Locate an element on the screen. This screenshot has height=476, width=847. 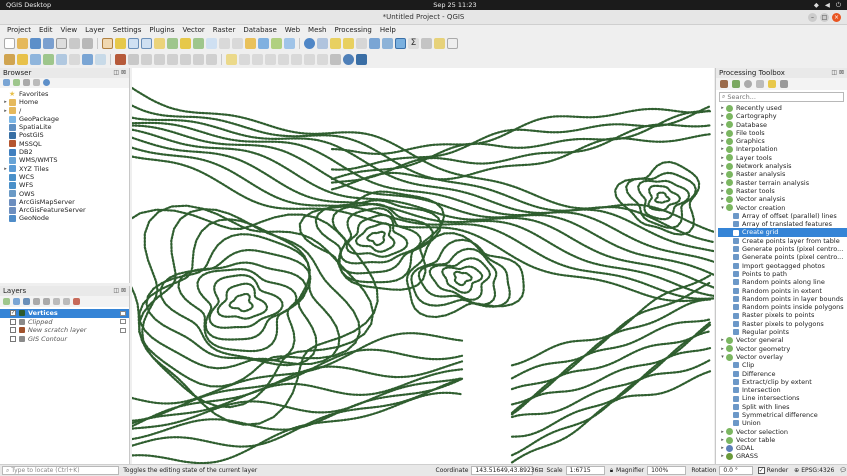
toolbox-group: ▸ GRASS is located at coordinates (782, 456).